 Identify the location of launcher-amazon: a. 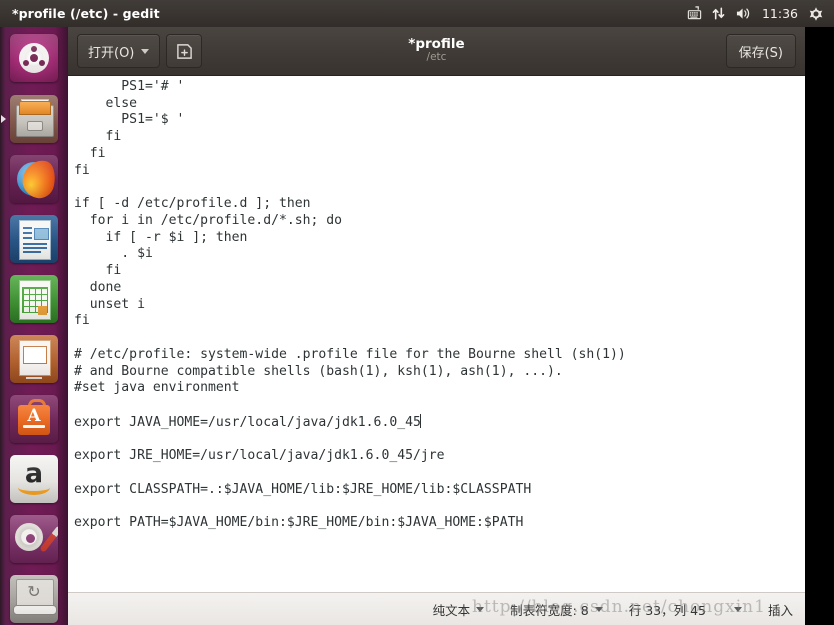
(34, 479).